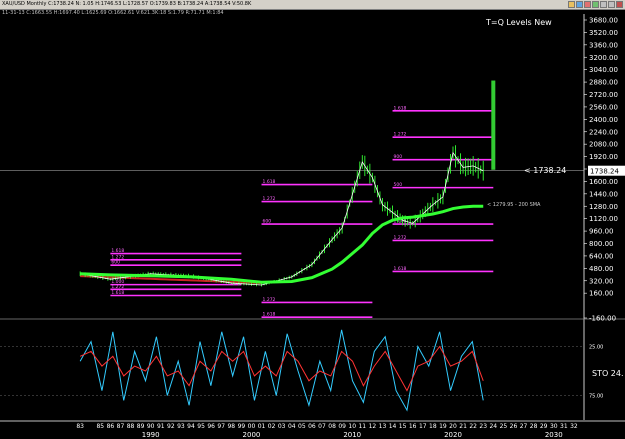  What do you see at coordinates (601, 281) in the screenshot?
I see `price-tick-label: 320.00` at bounding box center [601, 281].